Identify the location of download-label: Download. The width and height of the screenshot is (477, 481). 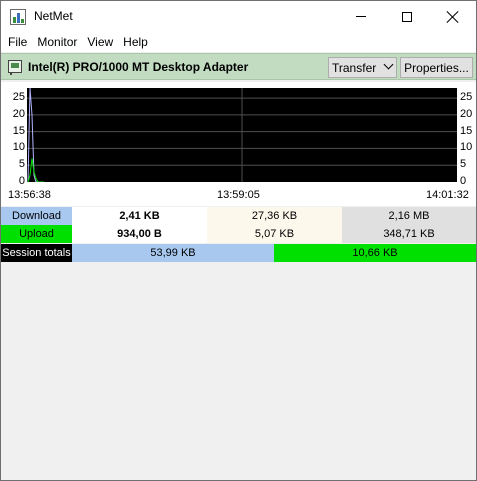
(36, 216).